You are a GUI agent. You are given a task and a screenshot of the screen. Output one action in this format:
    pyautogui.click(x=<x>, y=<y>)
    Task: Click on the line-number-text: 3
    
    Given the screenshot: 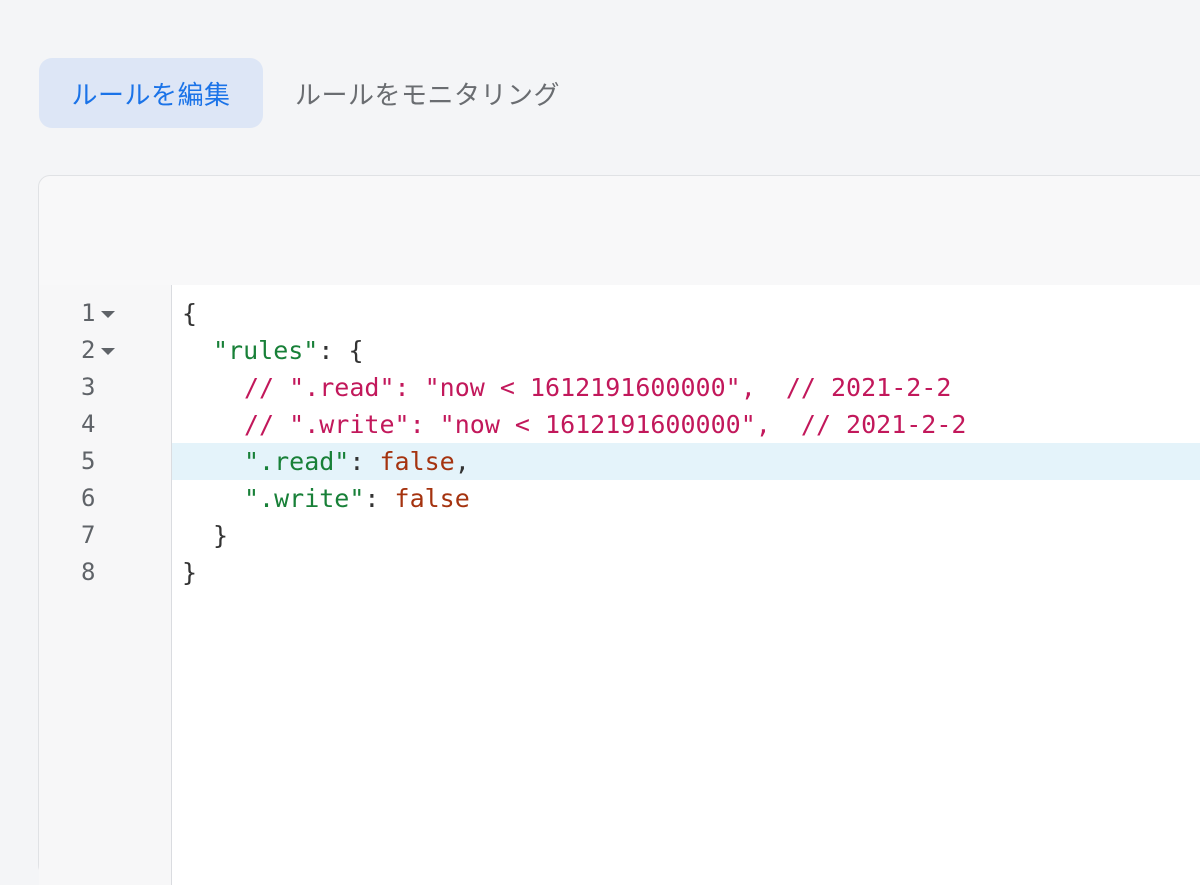 What is the action you would take?
    pyautogui.click(x=88, y=387)
    